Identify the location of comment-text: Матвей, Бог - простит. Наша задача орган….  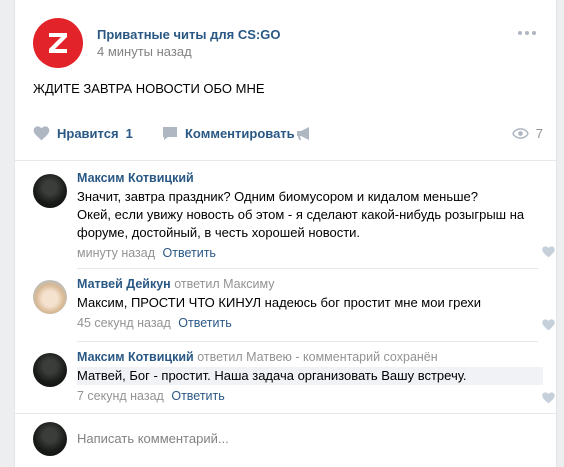
(310, 376).